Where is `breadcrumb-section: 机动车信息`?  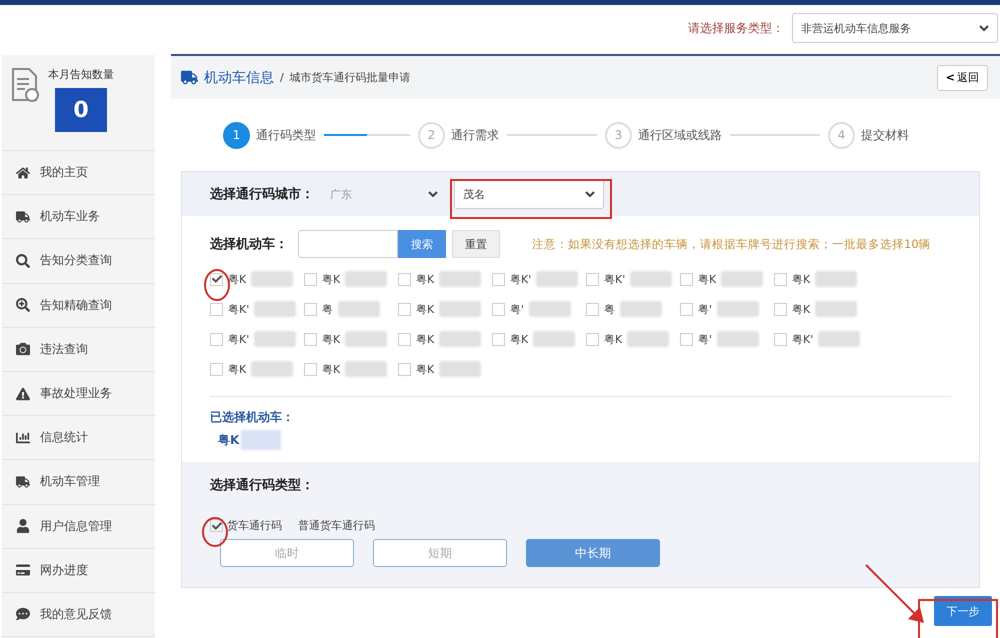
breadcrumb-section: 机动车信息 is located at coordinates (239, 77).